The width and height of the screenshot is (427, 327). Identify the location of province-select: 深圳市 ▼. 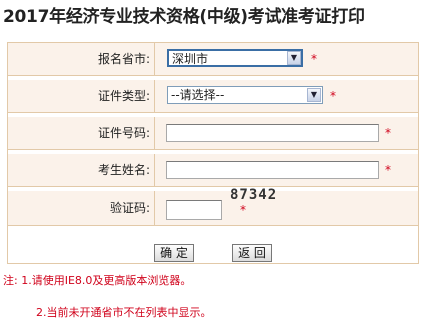
(235, 58).